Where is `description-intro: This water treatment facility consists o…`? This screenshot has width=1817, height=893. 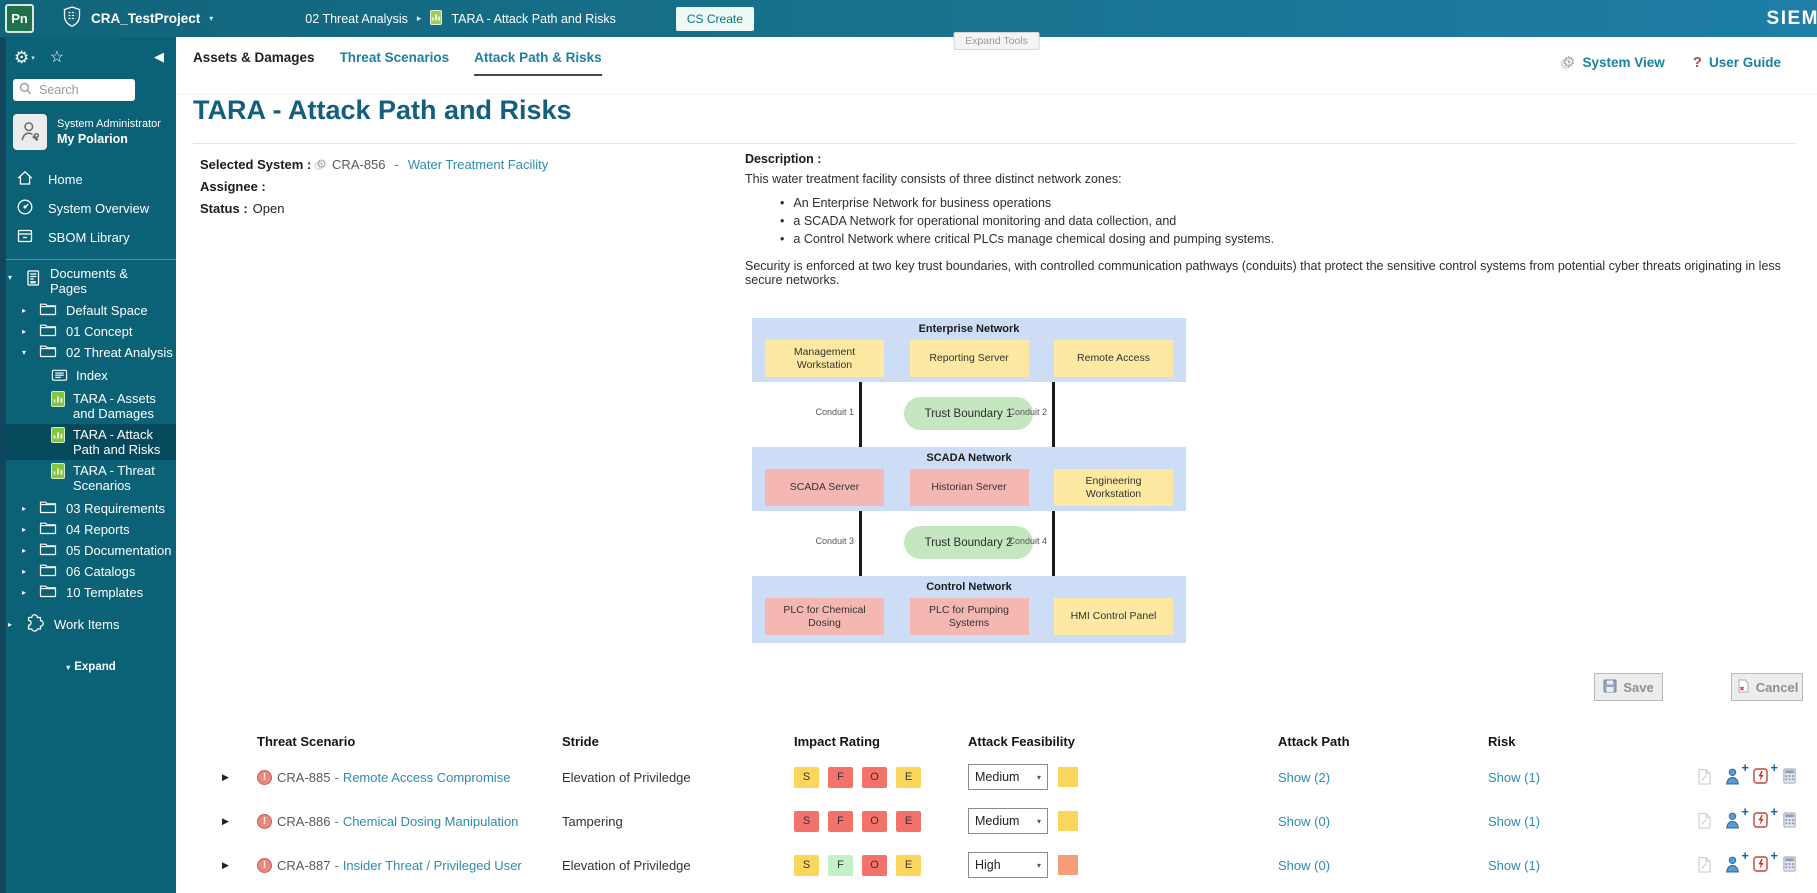 description-intro: This water treatment facility consists o… is located at coordinates (933, 178).